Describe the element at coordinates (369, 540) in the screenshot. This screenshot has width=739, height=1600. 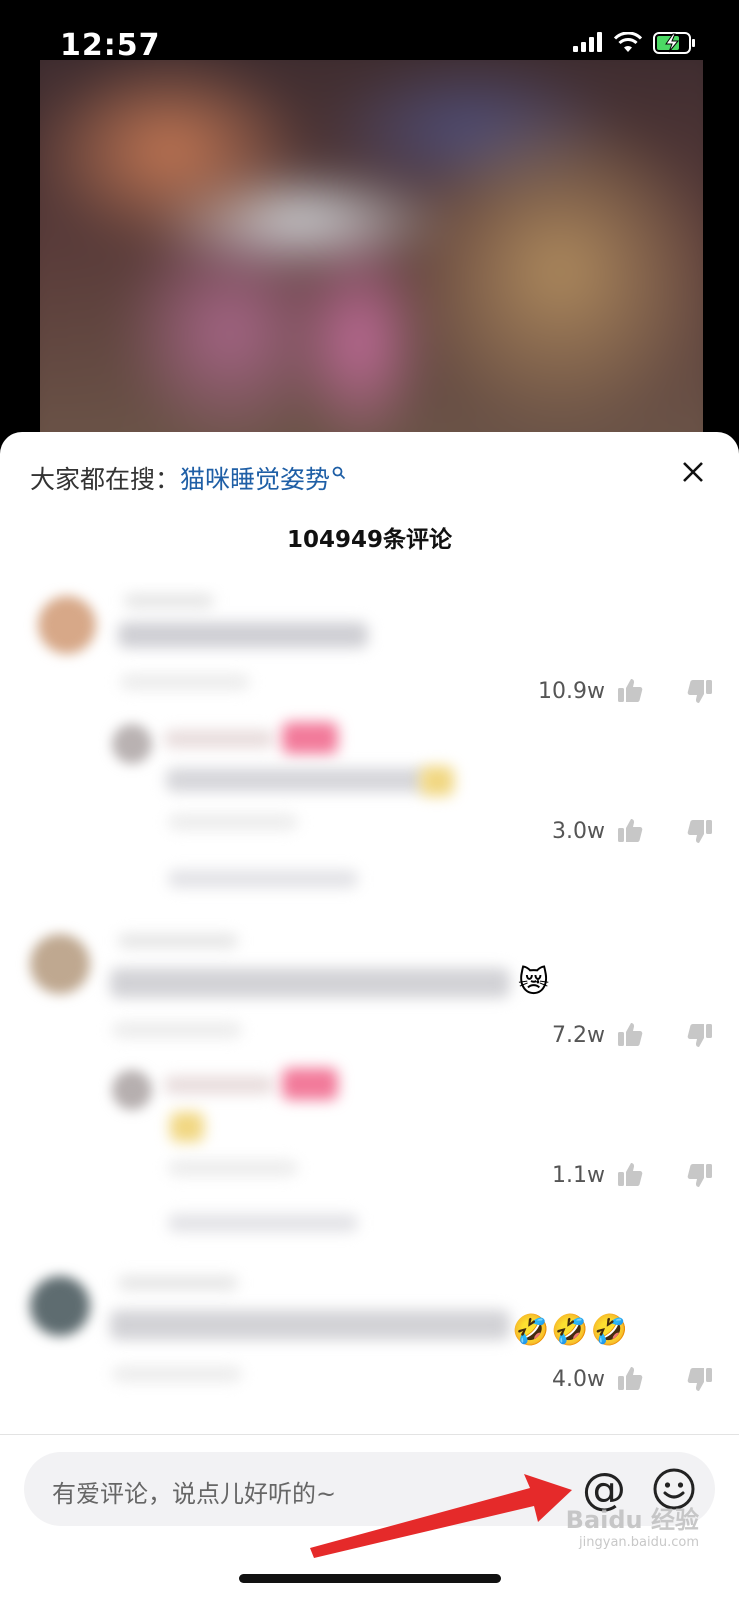
I see `comment-count-title: 104949条评论` at that location.